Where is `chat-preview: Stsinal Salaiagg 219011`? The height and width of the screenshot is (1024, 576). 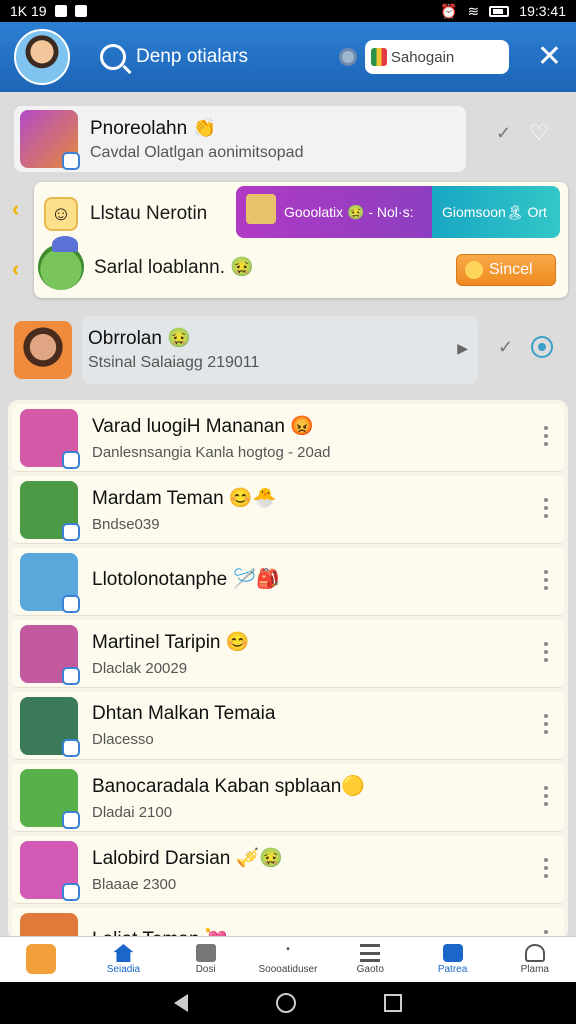 chat-preview: Stsinal Salaiagg 219011 is located at coordinates (174, 362).